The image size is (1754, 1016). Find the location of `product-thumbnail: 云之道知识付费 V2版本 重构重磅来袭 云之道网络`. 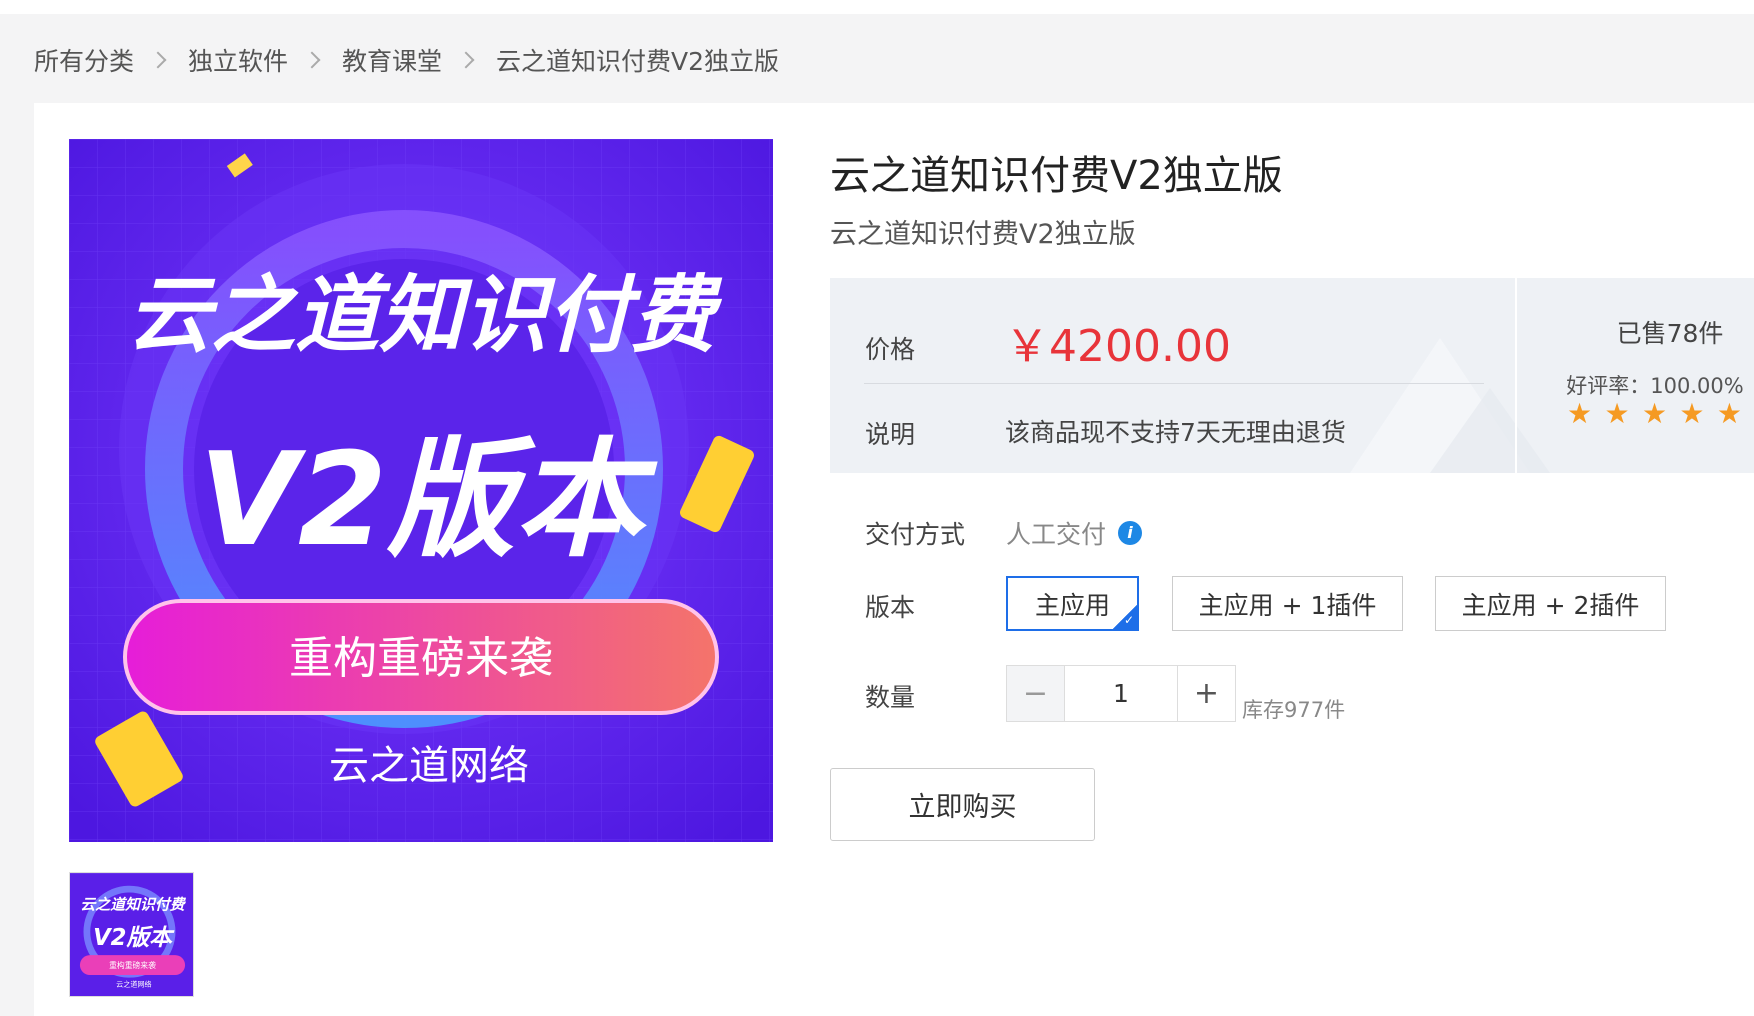

product-thumbnail: 云之道知识付费 V2版本 重构重磅来袭 云之道网络 is located at coordinates (131, 934).